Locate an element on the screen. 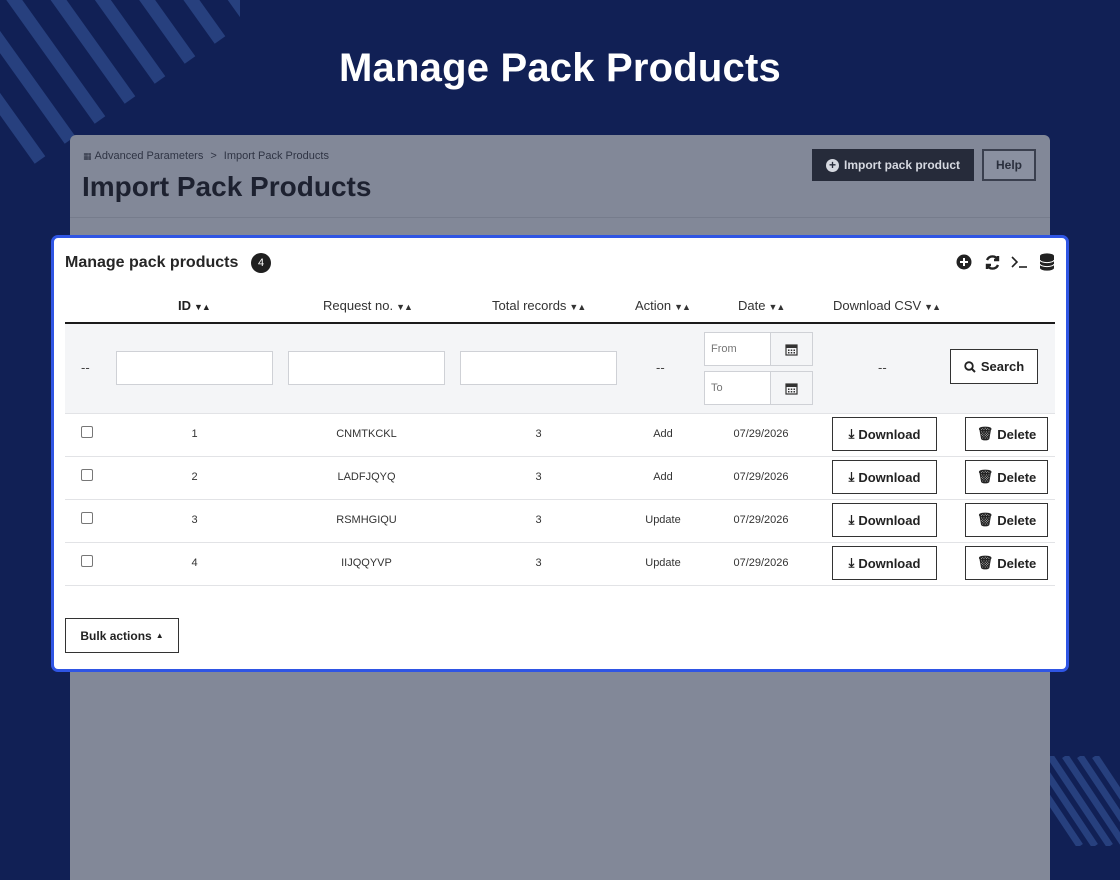 The height and width of the screenshot is (880, 1120). search-button: Search is located at coordinates (994, 366).